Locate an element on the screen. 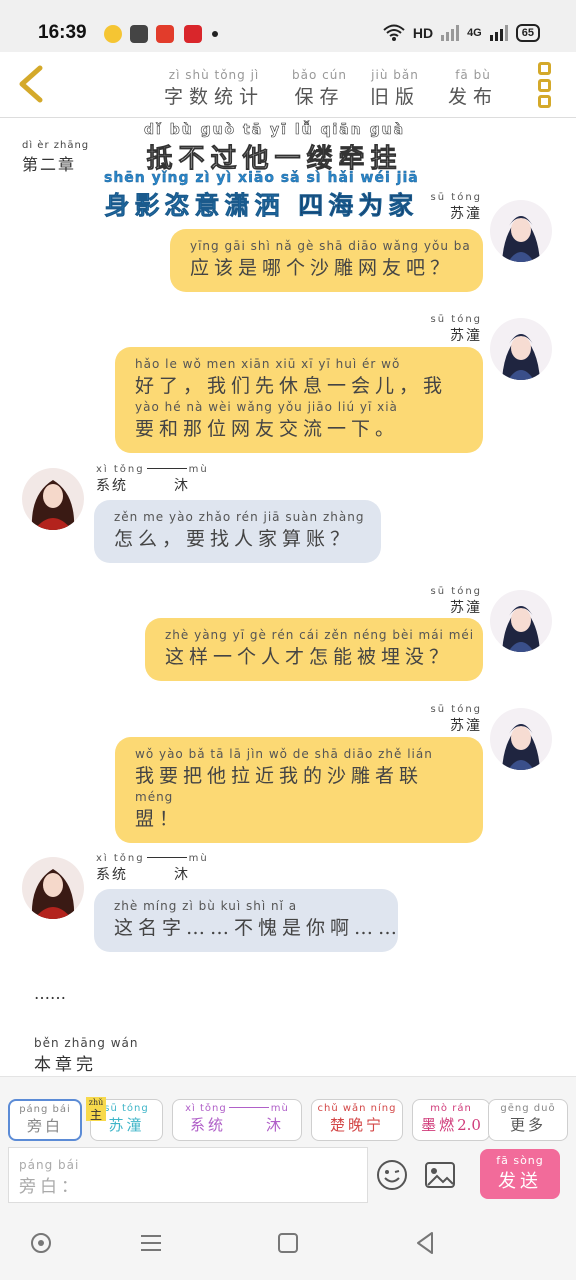 This screenshot has height=1280, width=576. status-bar: 16:39 HD 4G 65 is located at coordinates (288, 26).